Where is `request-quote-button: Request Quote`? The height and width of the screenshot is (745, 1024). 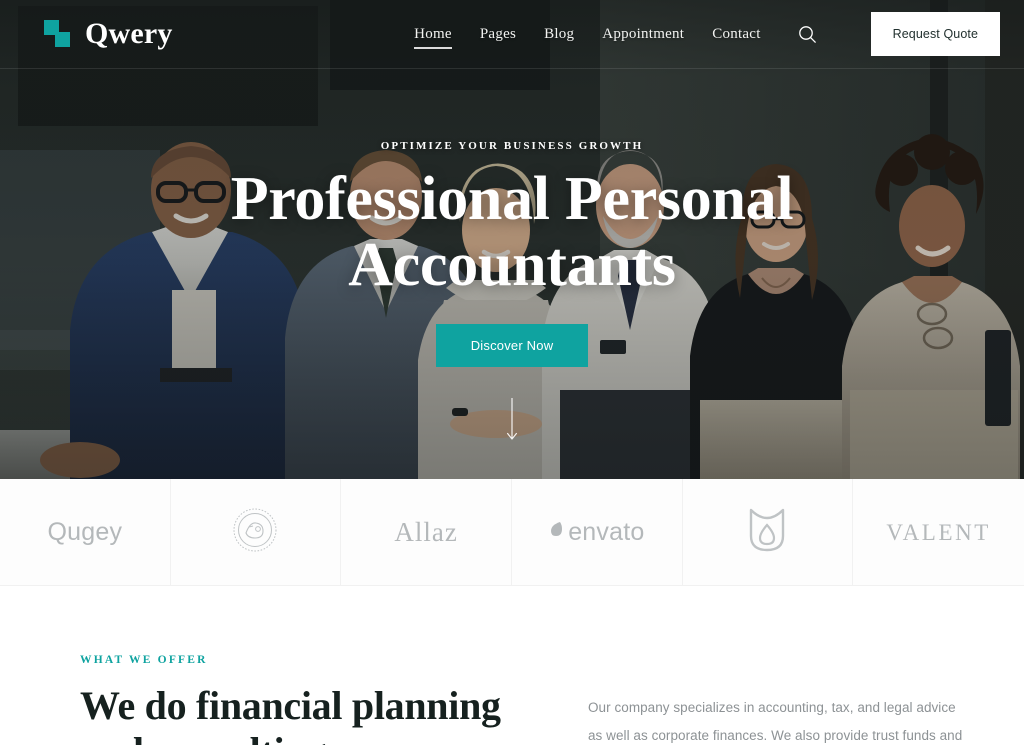
request-quote-button: Request Quote is located at coordinates (935, 34).